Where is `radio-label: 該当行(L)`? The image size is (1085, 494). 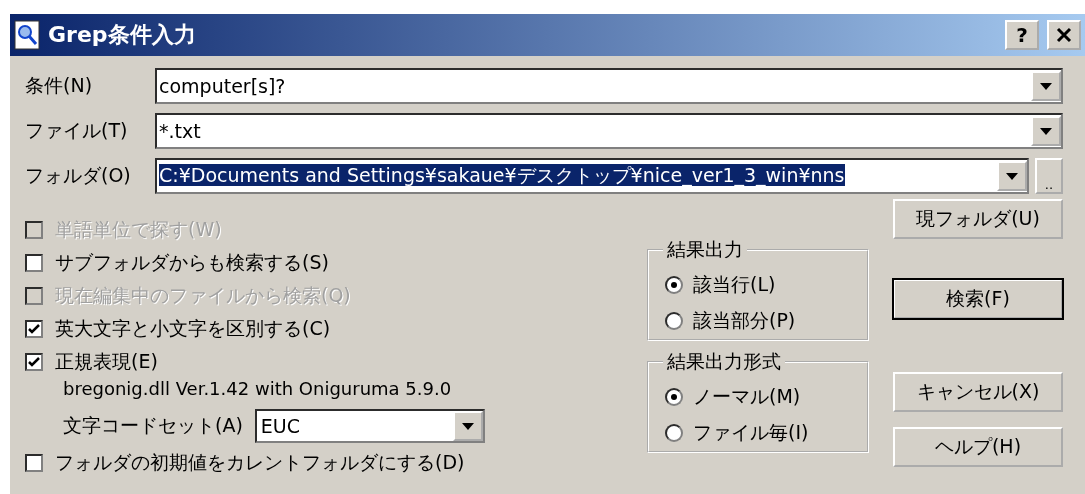 radio-label: 該当行(L) is located at coordinates (734, 284).